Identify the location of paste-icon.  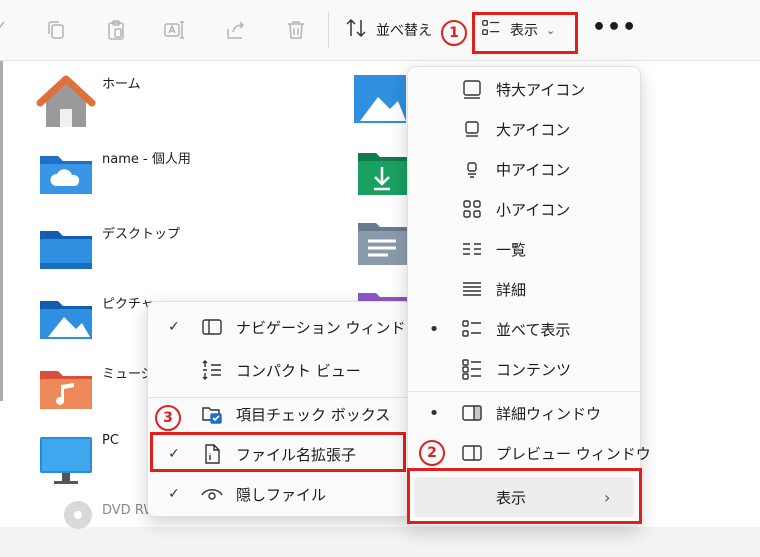
(116, 30).